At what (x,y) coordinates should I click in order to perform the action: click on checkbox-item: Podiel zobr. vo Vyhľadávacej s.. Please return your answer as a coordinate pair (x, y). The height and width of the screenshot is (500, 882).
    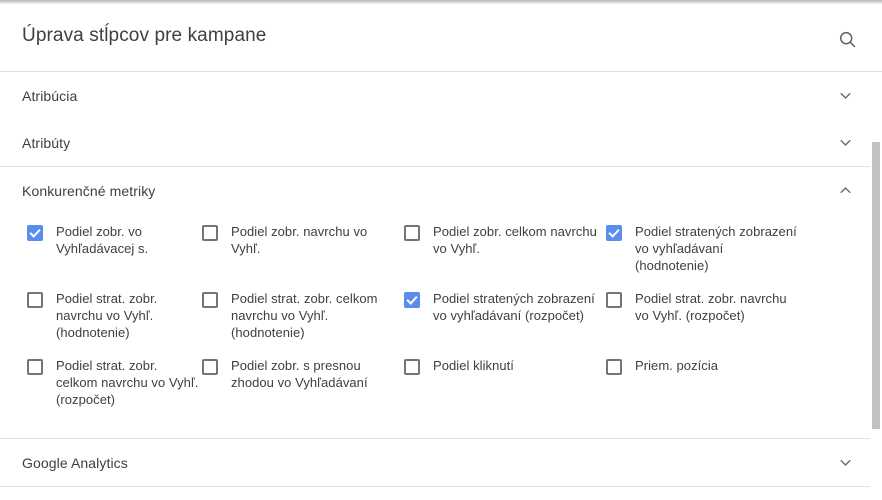
    Looking at the image, I should click on (101, 256).